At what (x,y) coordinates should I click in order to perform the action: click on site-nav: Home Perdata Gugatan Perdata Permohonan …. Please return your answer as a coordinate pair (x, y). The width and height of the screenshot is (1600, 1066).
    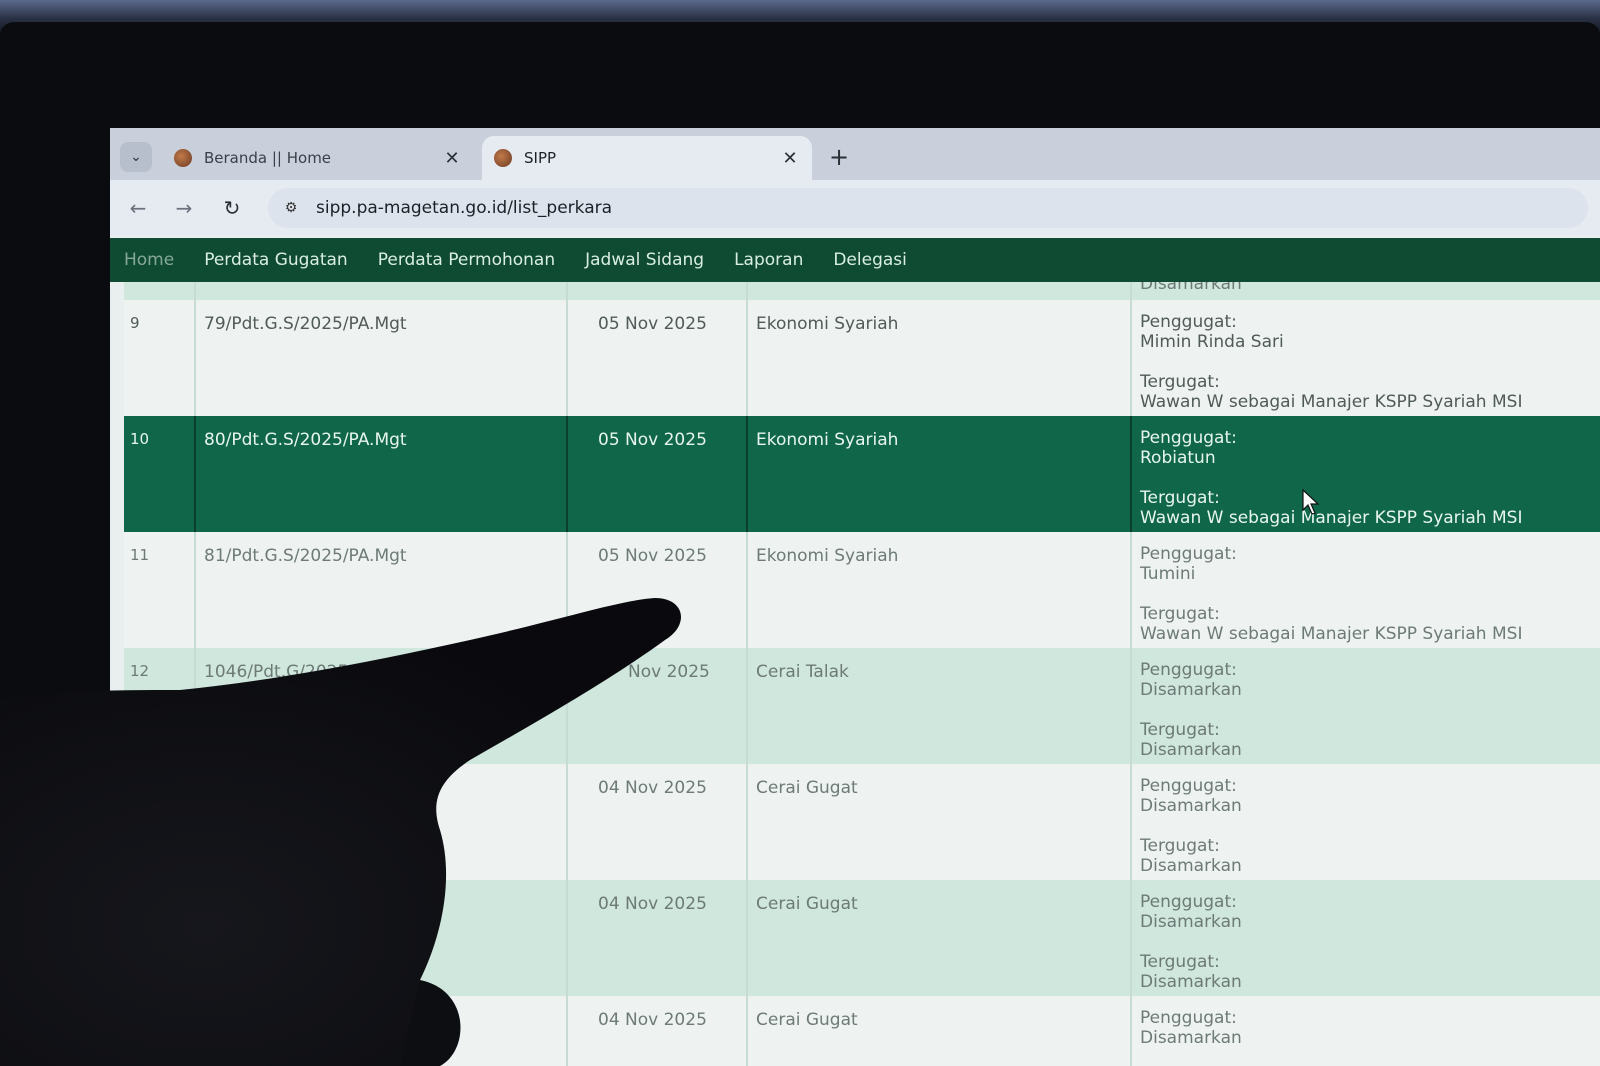
    Looking at the image, I should click on (855, 260).